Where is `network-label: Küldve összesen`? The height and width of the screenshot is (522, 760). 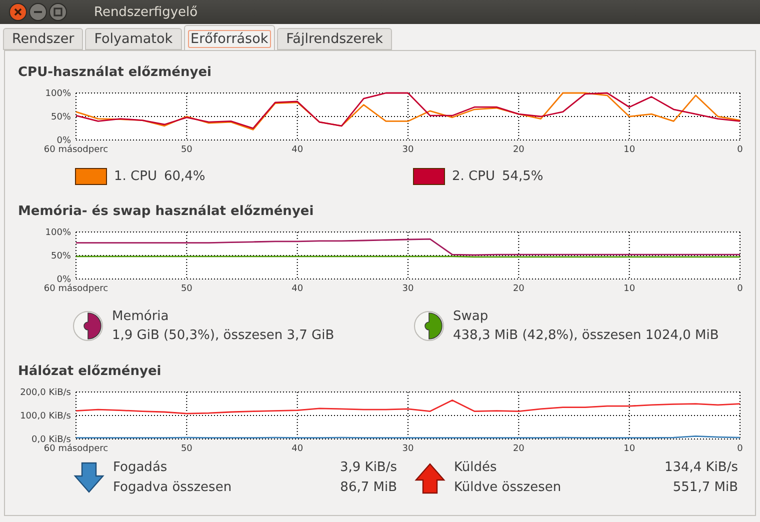
network-label: Küldve összesen is located at coordinates (508, 487).